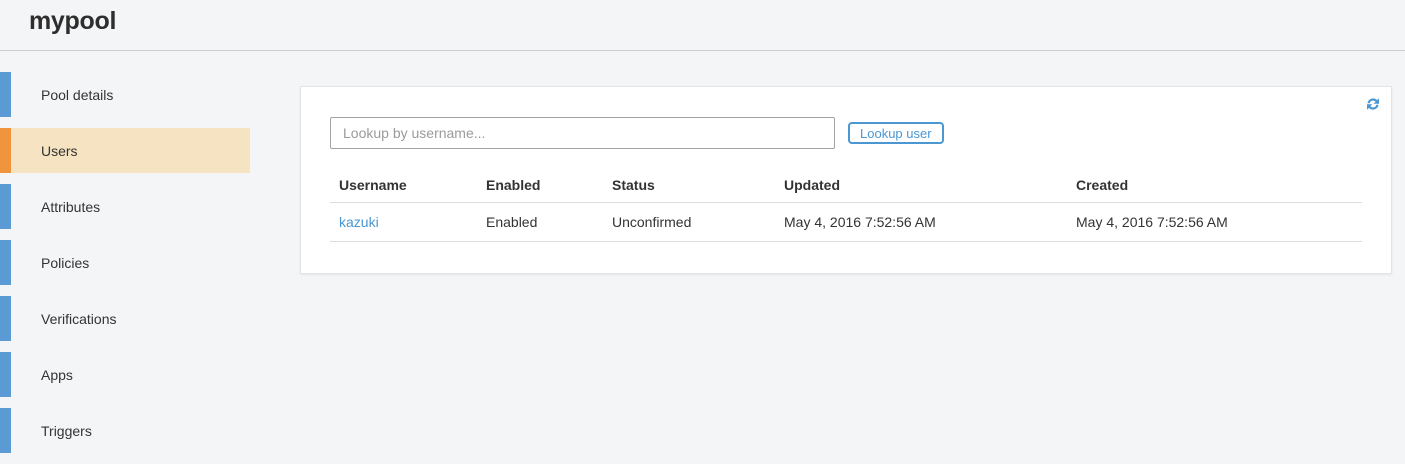 This screenshot has width=1405, height=464. Describe the element at coordinates (66, 430) in the screenshot. I see `sidebar-item-label: Triggers` at that location.